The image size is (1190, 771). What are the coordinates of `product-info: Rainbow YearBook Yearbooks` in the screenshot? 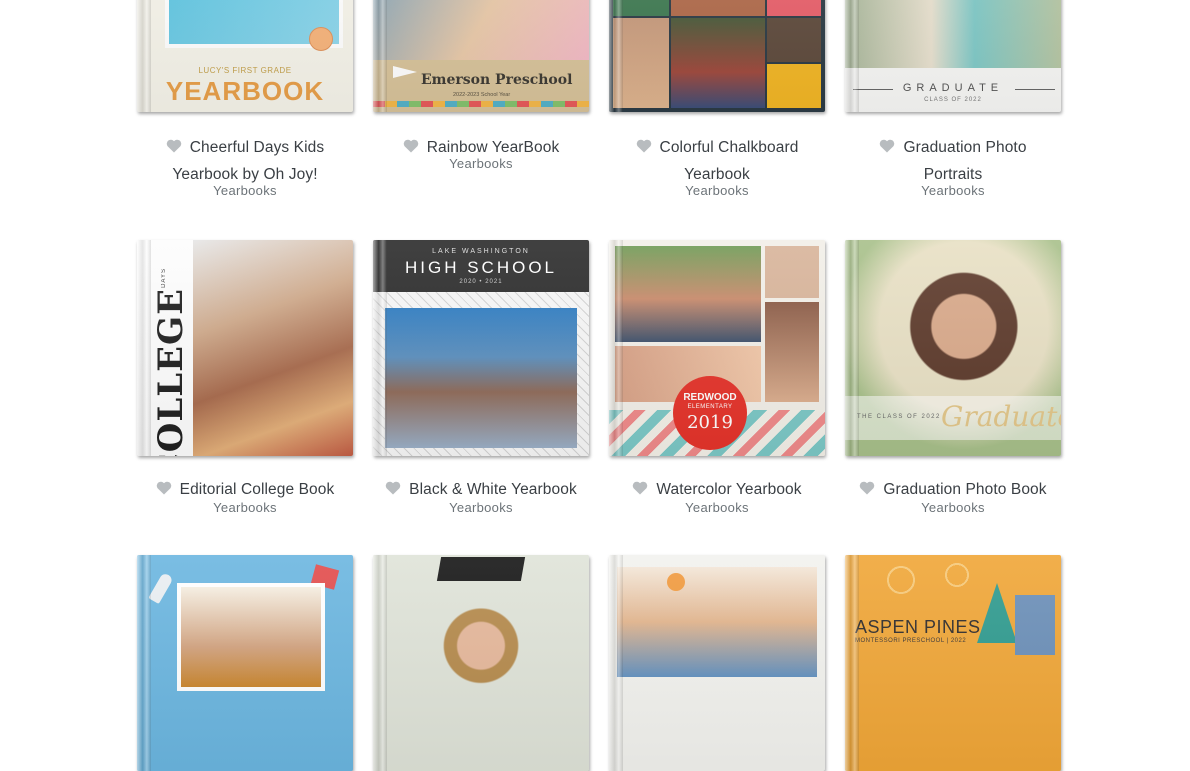 It's located at (481, 153).